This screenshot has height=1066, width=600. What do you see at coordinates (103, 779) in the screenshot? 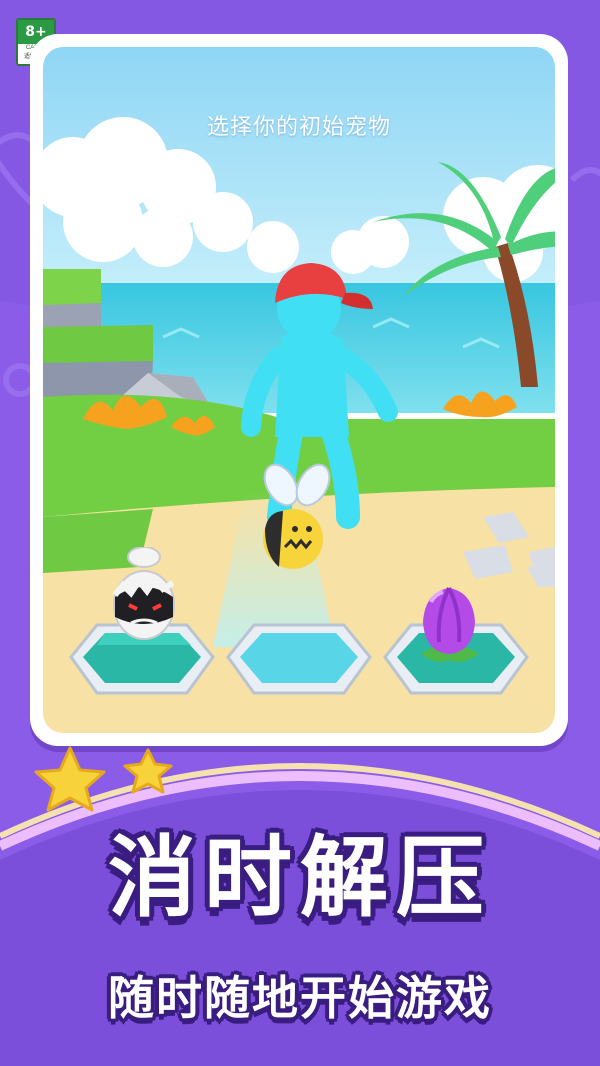
I see `star-decoration-icon` at bounding box center [103, 779].